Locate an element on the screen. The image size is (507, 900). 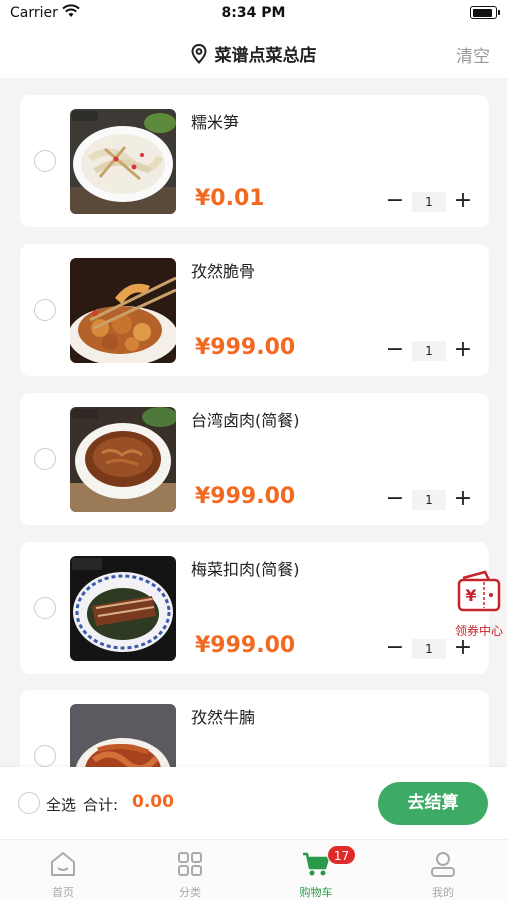
total-label: 合计: is located at coordinates (101, 805).